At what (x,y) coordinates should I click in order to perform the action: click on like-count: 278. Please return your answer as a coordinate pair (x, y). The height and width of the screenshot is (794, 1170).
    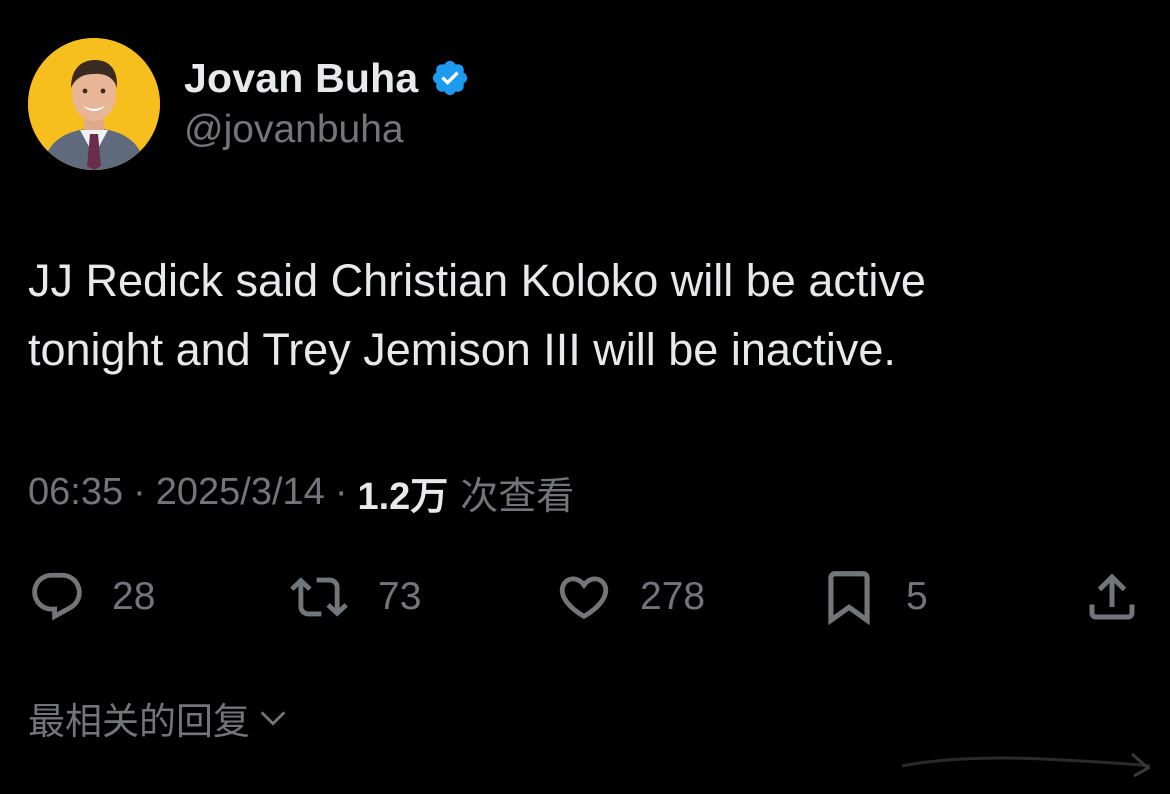
    Looking at the image, I should click on (673, 596).